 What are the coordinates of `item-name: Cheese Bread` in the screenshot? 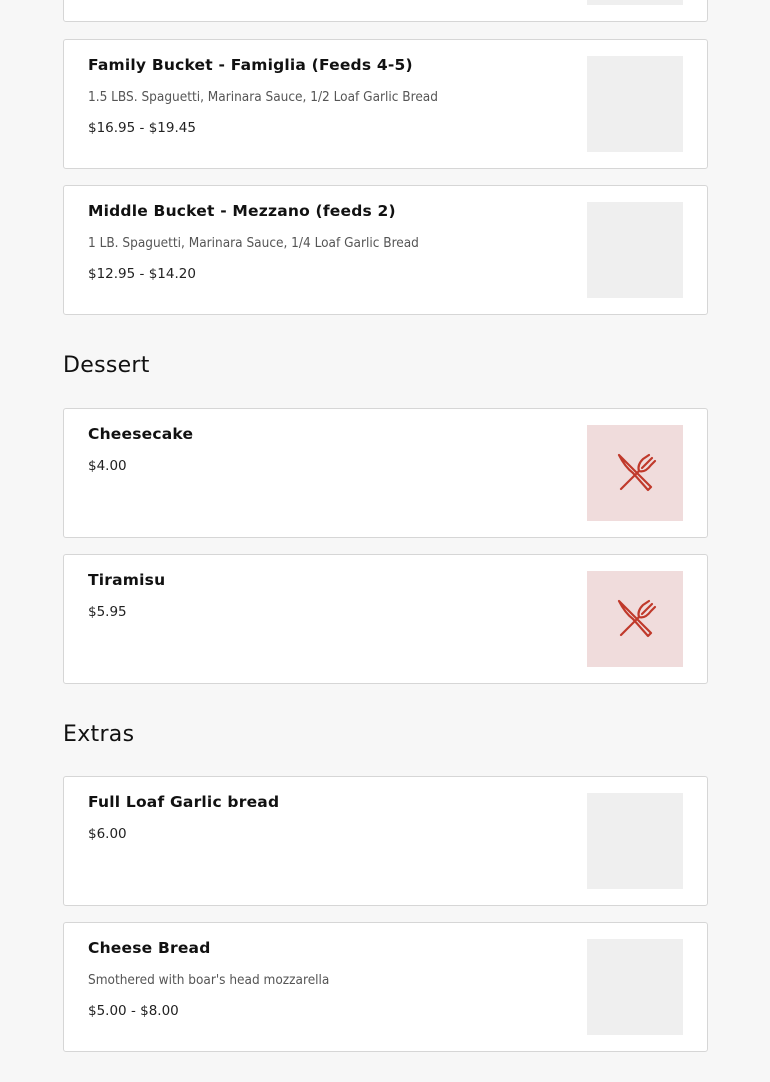 It's located at (149, 948).